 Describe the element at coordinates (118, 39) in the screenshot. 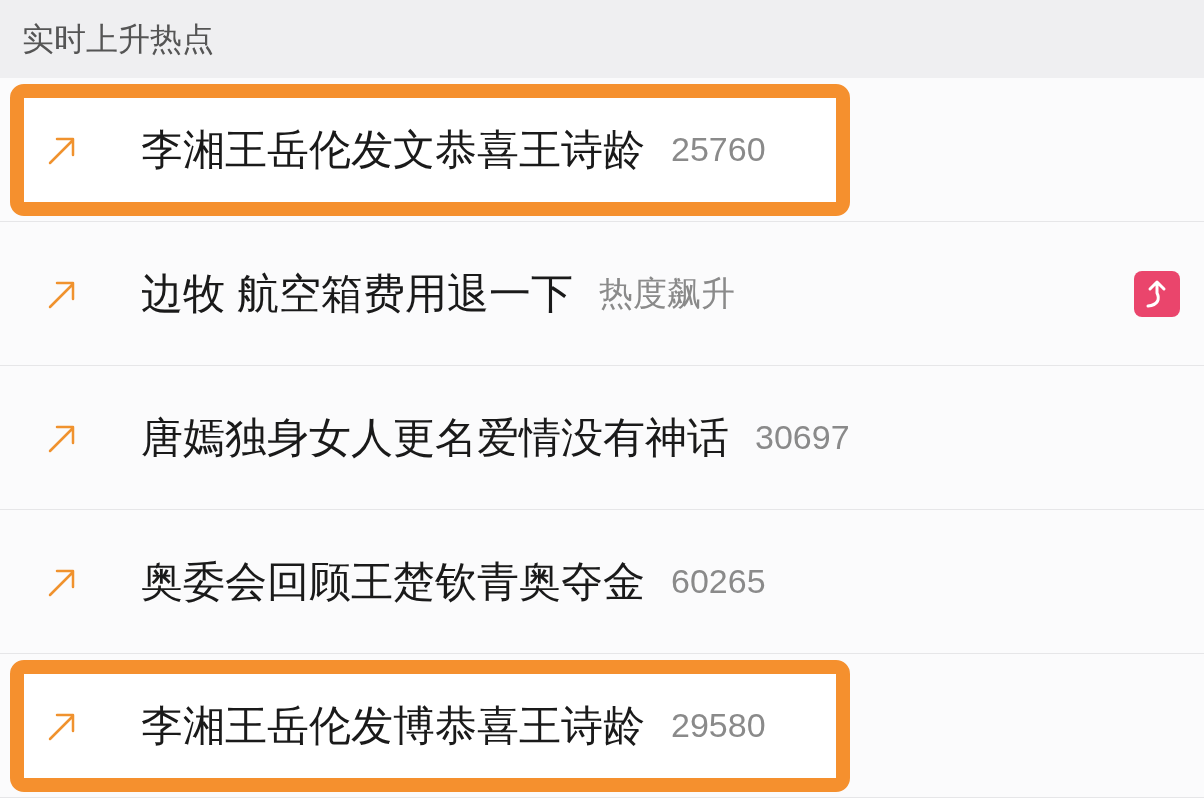

I see `section-title: 实时上升热点` at that location.